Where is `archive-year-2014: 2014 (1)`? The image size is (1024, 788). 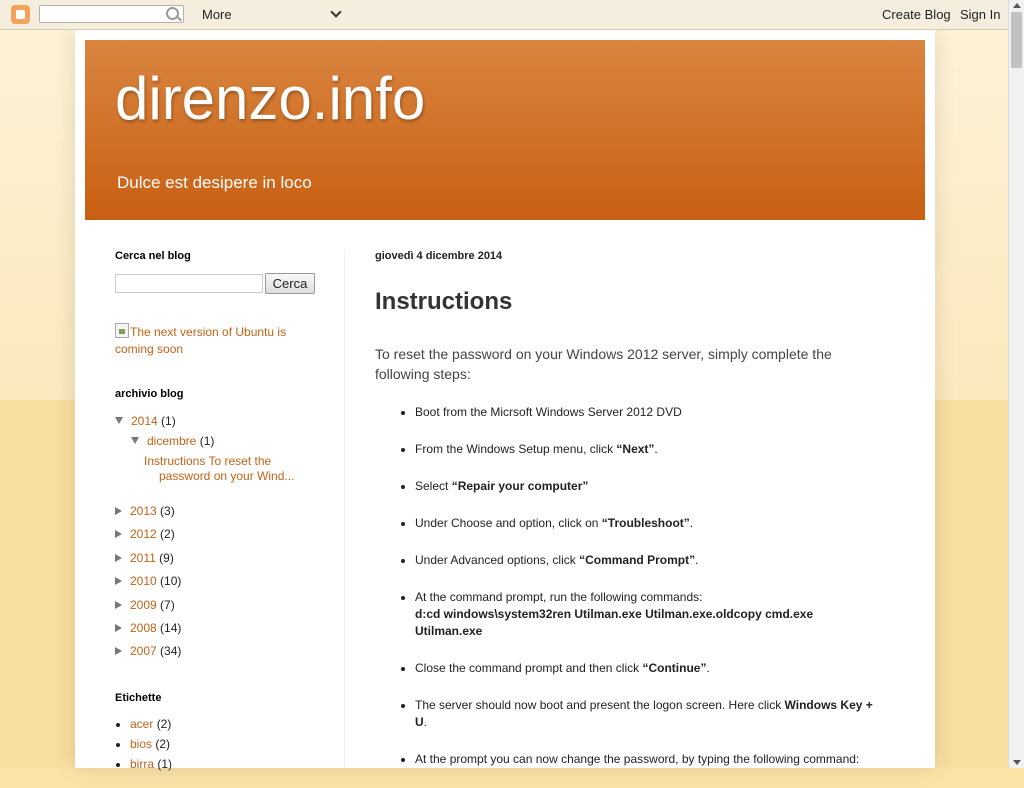
archive-year-2014: 2014 (1) is located at coordinates (145, 421).